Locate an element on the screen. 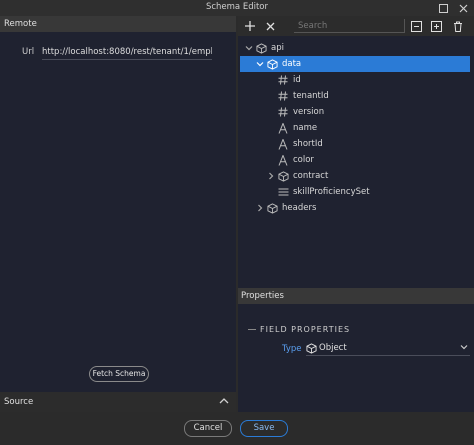 Image resolution: width=474 pixels, height=445 pixels. tree-item-label: shortId is located at coordinates (308, 144).